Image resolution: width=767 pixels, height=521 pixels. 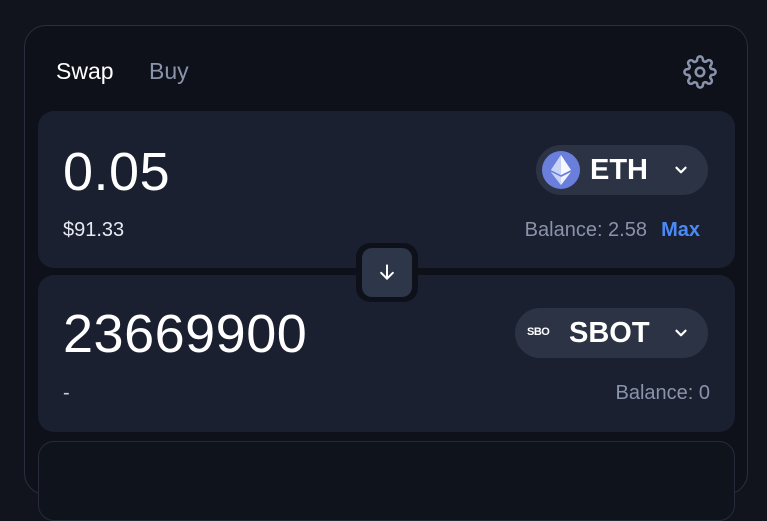 I want to click on buy-token-selector: SBO SBOT, so click(x=611, y=333).